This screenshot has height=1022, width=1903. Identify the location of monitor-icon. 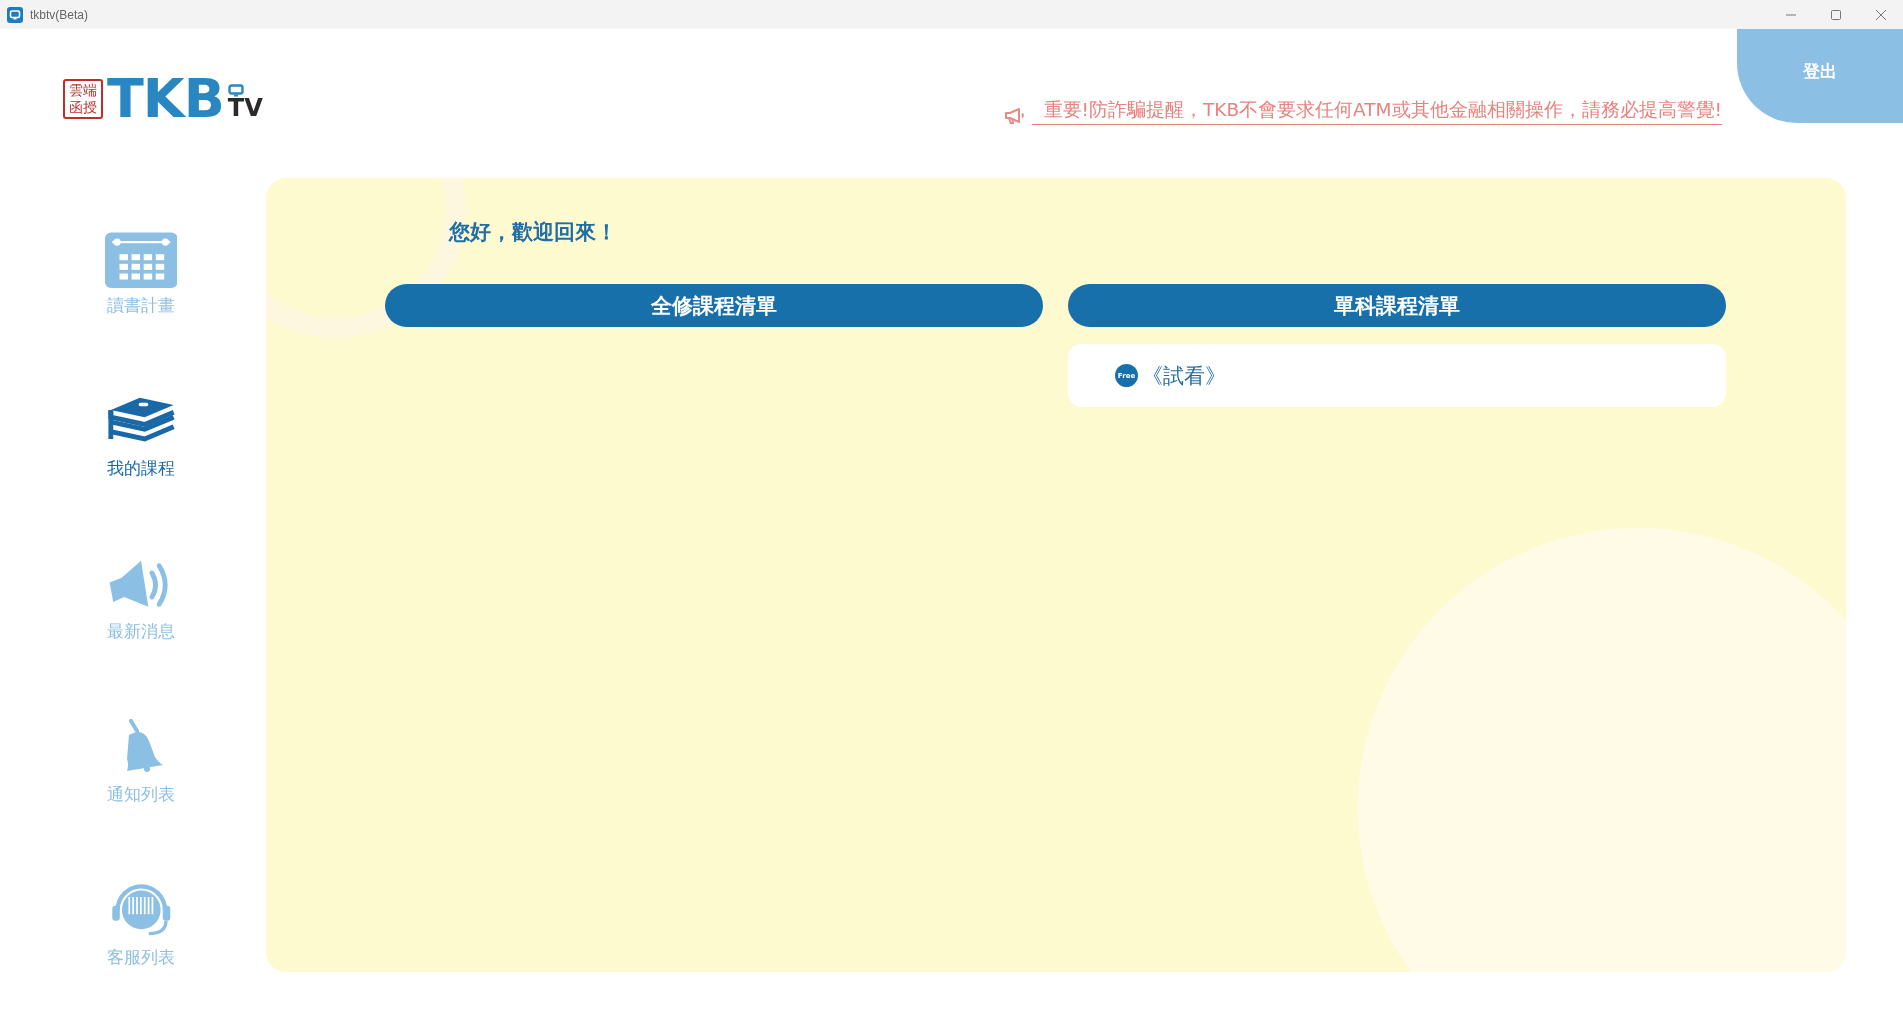
(235, 90).